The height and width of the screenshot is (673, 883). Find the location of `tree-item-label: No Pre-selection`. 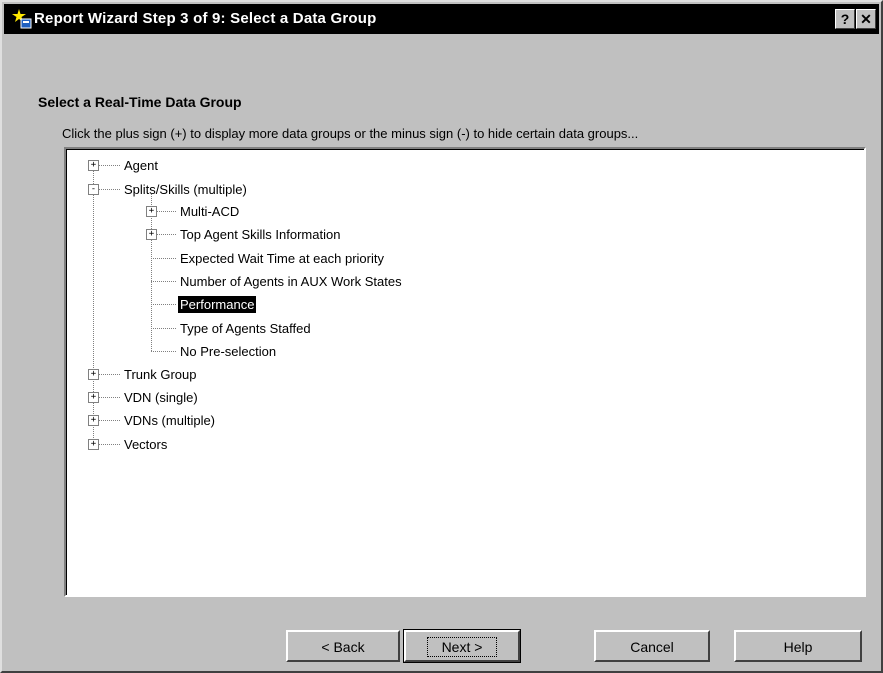

tree-item-label: No Pre-selection is located at coordinates (228, 351).